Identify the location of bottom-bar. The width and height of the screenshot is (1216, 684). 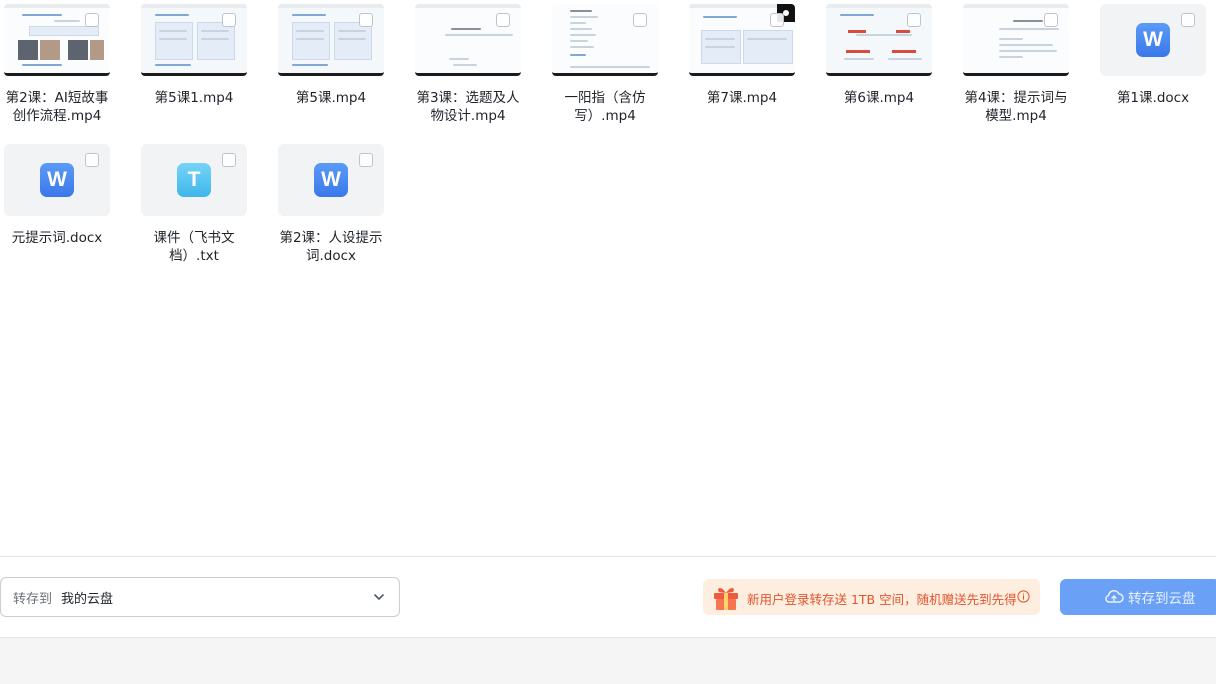
(608, 660).